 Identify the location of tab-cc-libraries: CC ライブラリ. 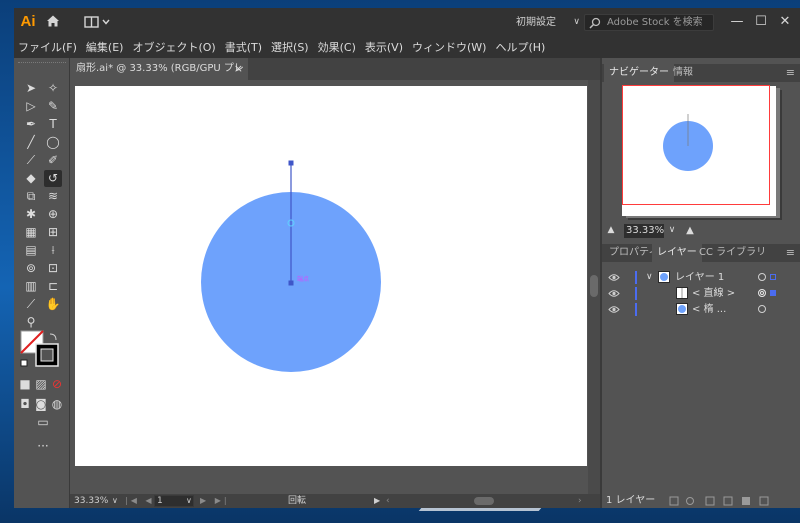
(732, 253).